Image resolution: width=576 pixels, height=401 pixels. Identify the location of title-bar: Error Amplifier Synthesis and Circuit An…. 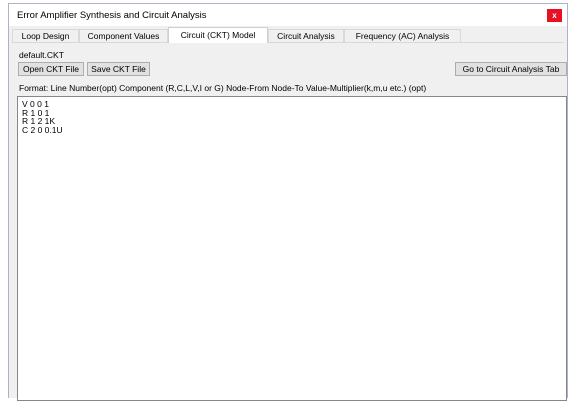
(288, 15).